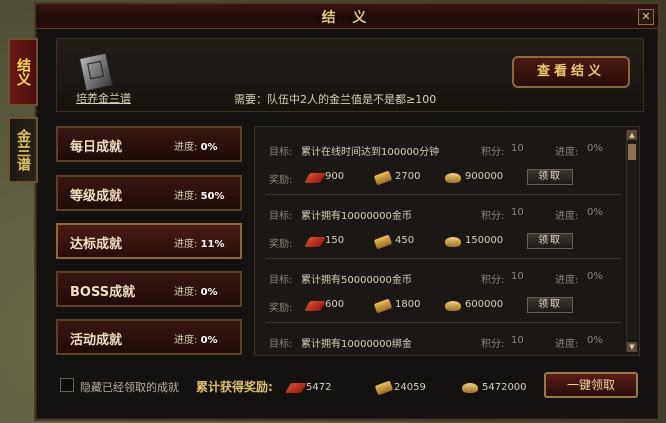 This screenshot has width=666, height=423. What do you see at coordinates (632, 135) in the screenshot?
I see `scroll-up-arrow-icon: ▲` at bounding box center [632, 135].